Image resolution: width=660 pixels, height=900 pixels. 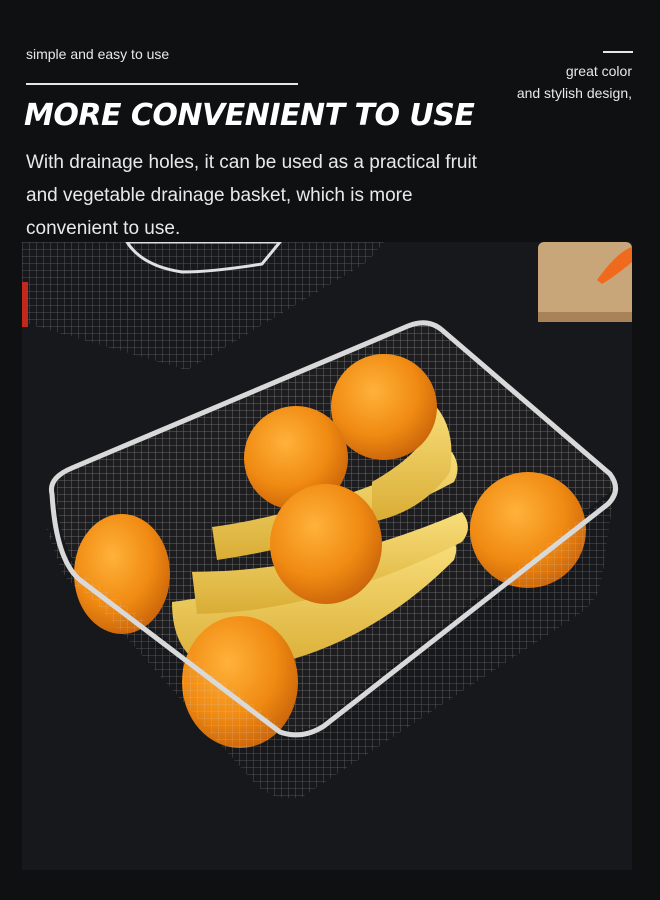 What do you see at coordinates (98, 54) in the screenshot?
I see `tagline: simple and easy to use` at bounding box center [98, 54].